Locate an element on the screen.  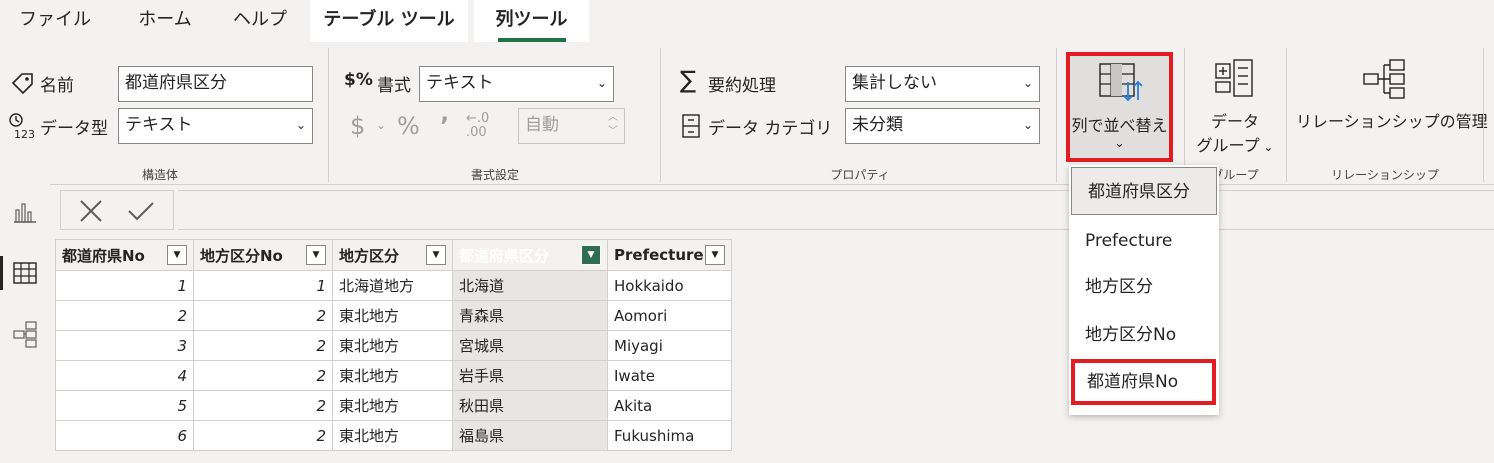
report-view-icon is located at coordinates (25, 213).